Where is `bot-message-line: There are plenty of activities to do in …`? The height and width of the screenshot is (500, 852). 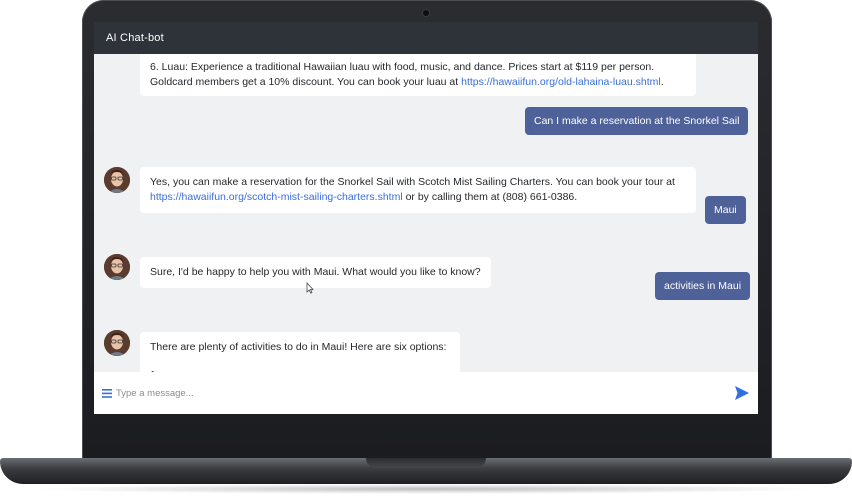
bot-message-line: There are plenty of activities to do in … is located at coordinates (298, 347).